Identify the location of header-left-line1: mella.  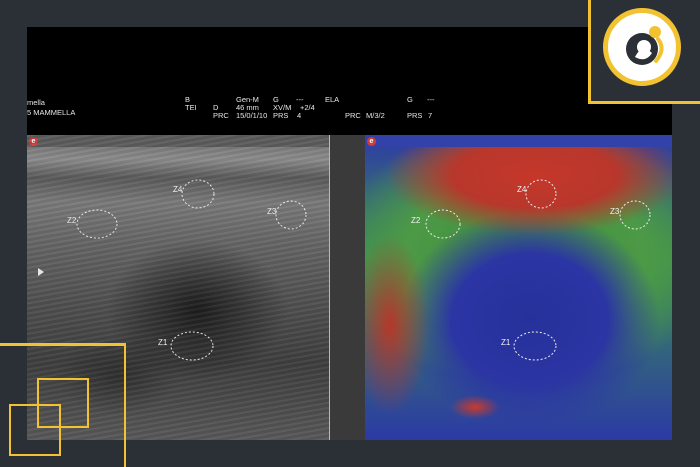
(36, 102).